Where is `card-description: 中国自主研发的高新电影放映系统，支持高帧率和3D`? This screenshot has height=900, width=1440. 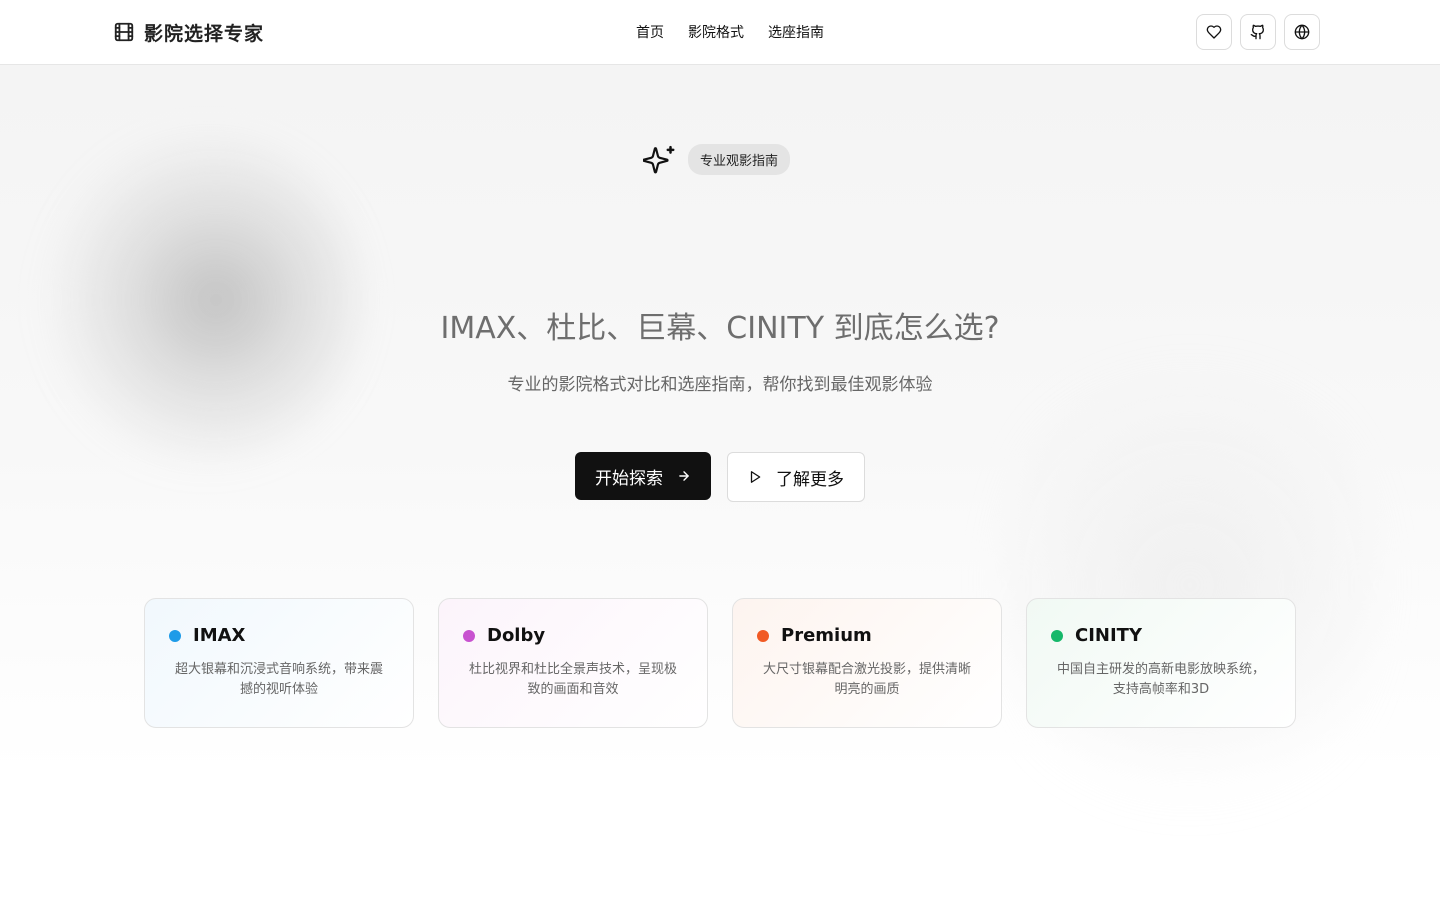
card-description: 中国自主研发的高新电影放映系统，支持高帧率和3D is located at coordinates (1160, 679).